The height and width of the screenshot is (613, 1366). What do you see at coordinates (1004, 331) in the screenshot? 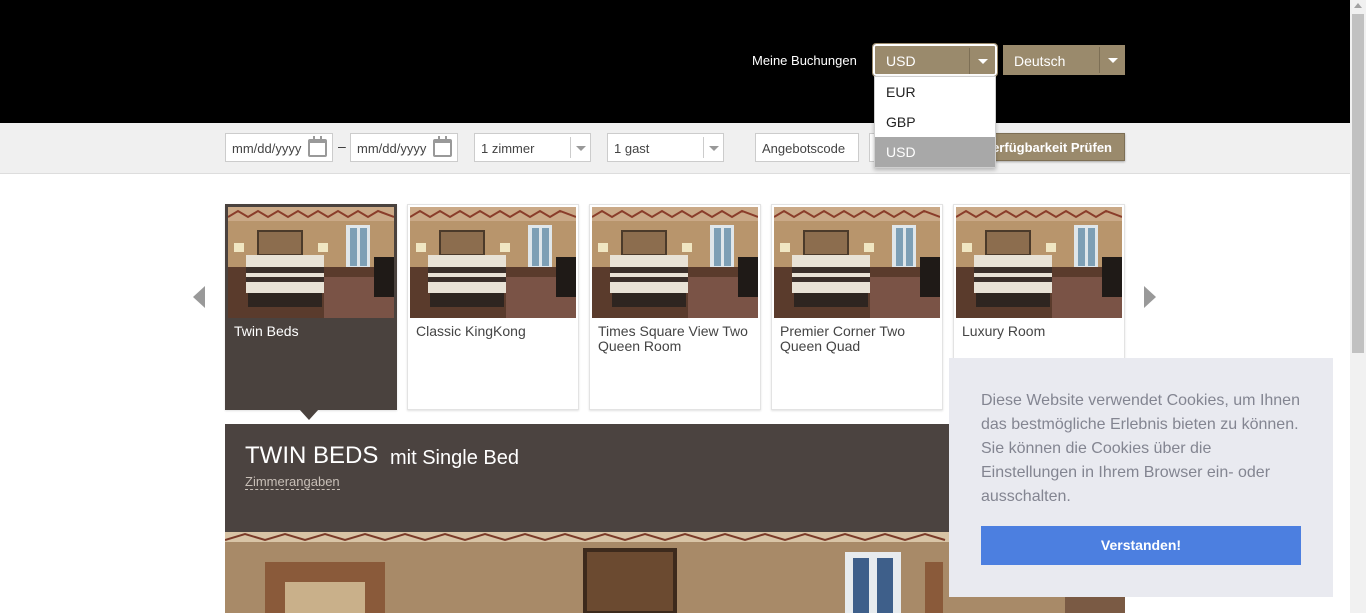
I see `room-card-name: Luxury Room` at bounding box center [1004, 331].